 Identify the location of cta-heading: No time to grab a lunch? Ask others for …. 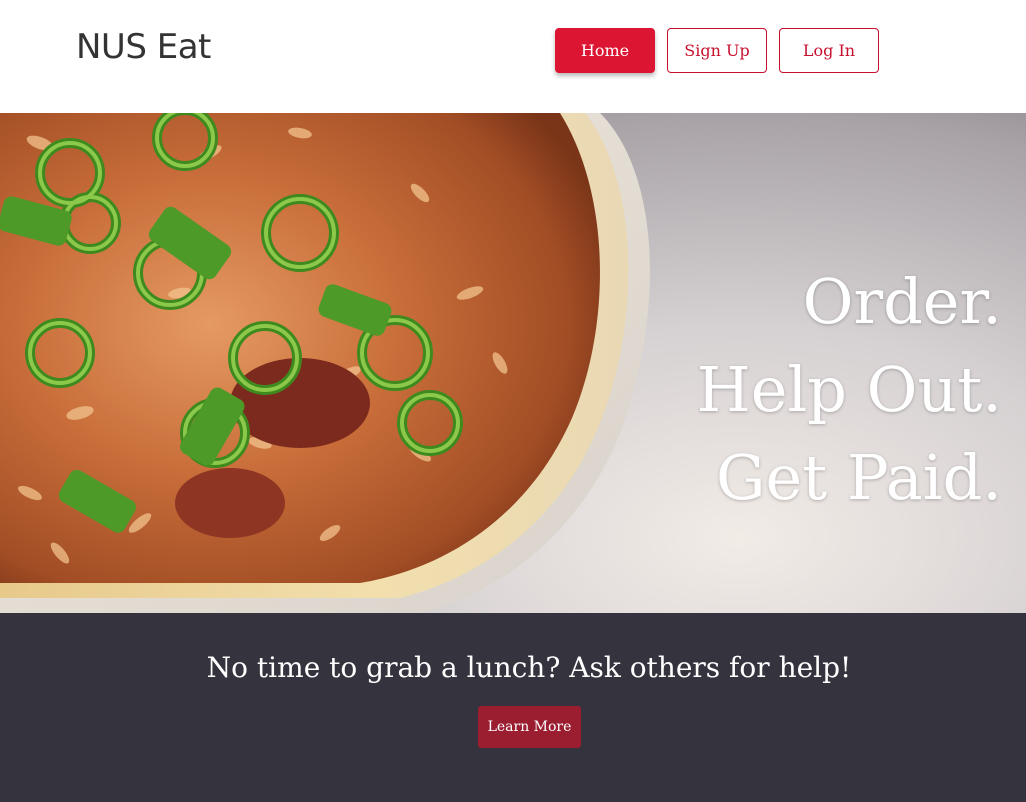
(529, 667).